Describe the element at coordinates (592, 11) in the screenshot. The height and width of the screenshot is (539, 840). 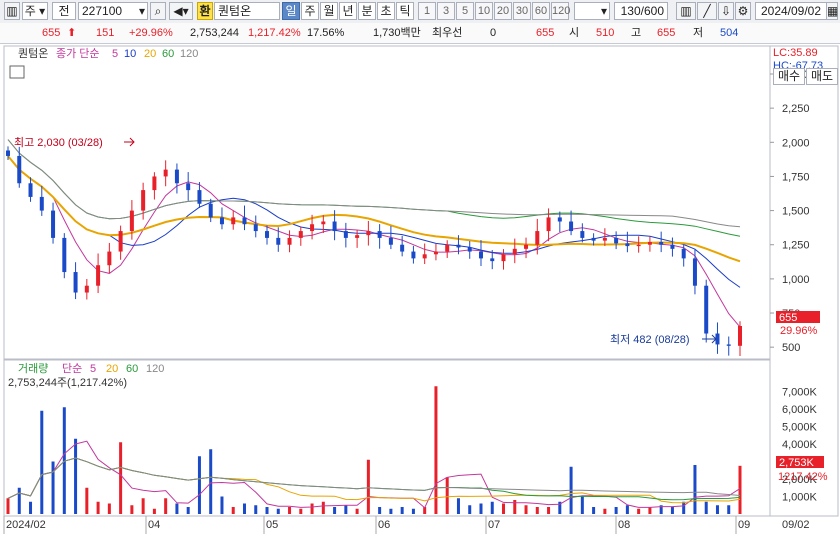
I see `interval-dropdown: ▾` at that location.